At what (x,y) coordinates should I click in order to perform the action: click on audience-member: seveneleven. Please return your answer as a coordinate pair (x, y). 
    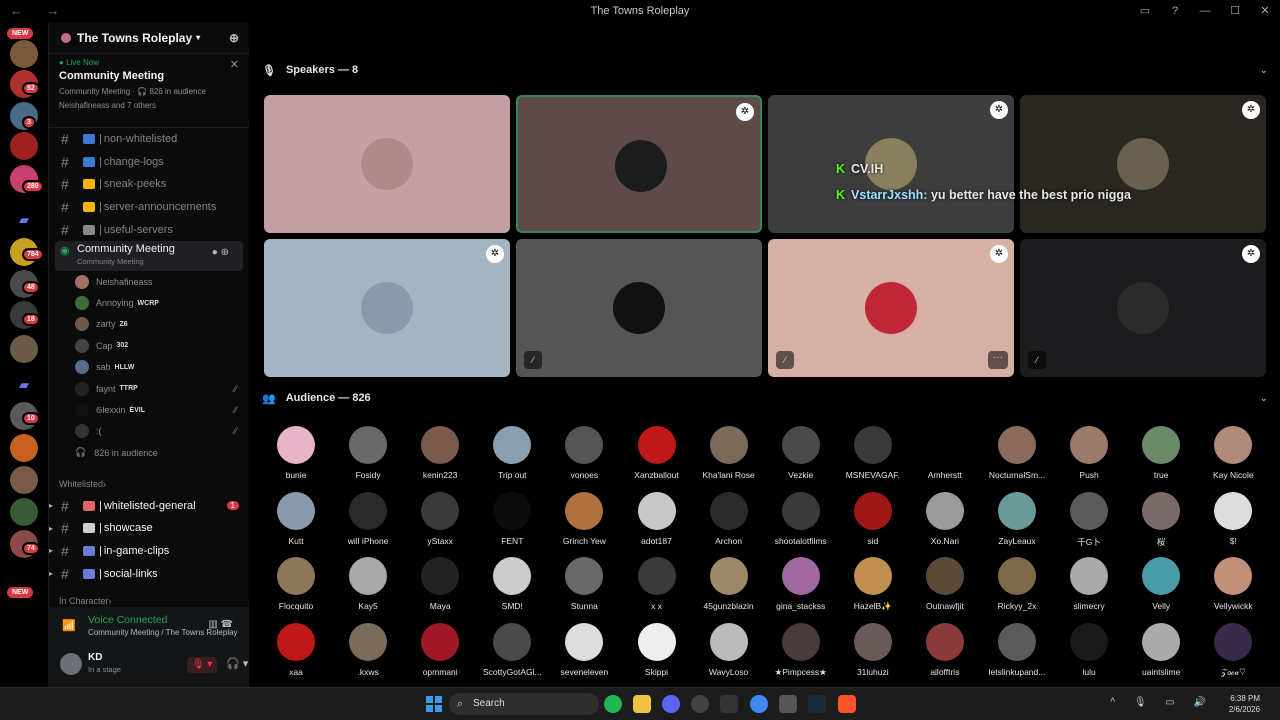
    Looking at the image, I should click on (584, 649).